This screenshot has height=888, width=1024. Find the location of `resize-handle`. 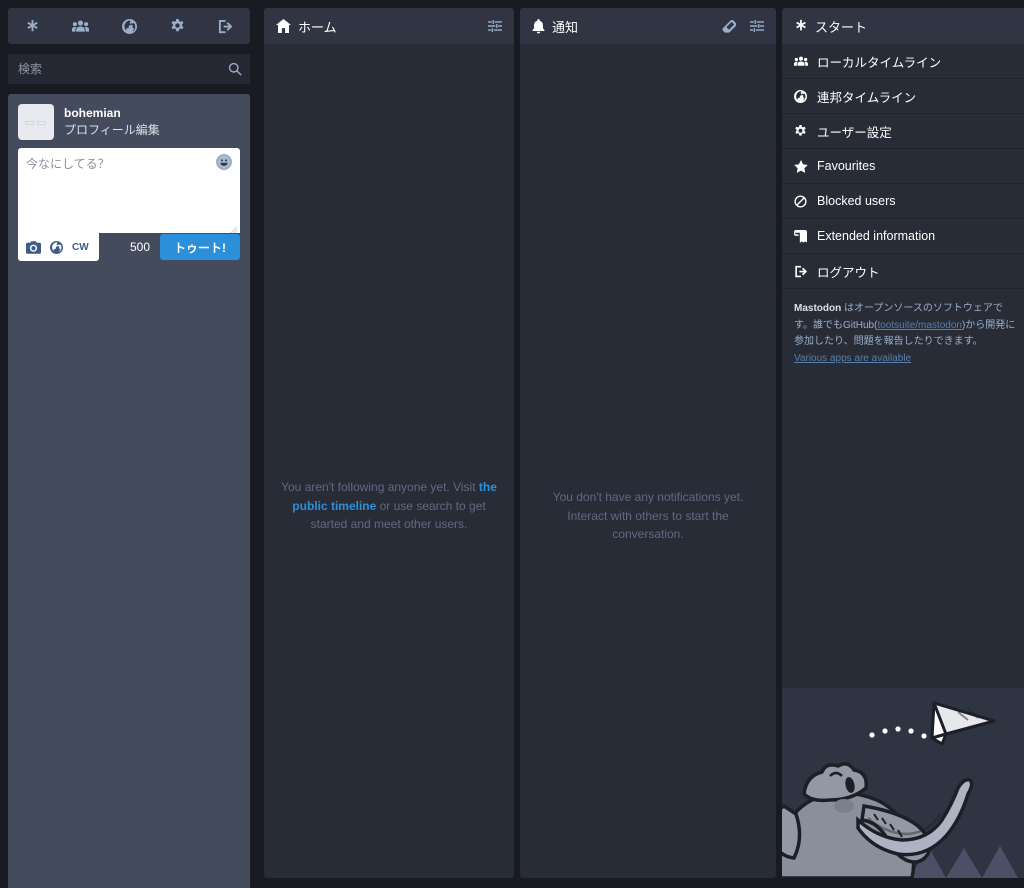

resize-handle is located at coordinates (233, 227).